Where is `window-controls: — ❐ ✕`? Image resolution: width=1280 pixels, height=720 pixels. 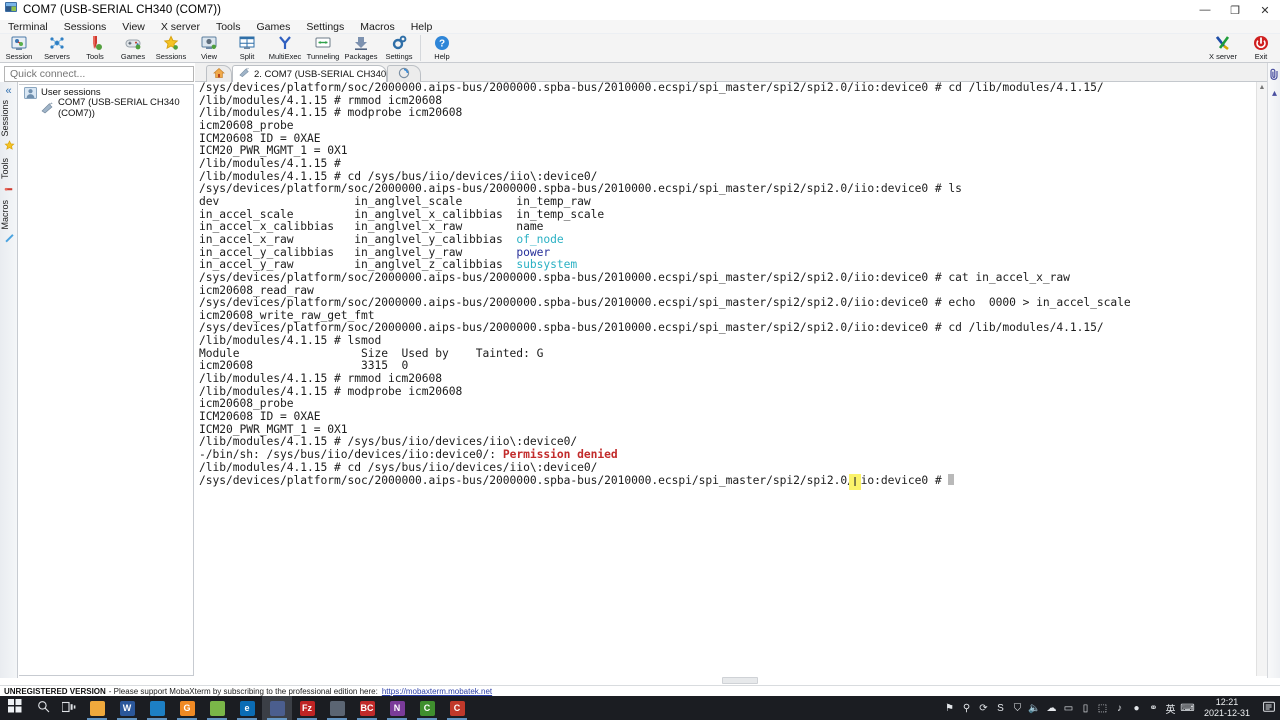 window-controls: — ❐ ✕ is located at coordinates (1235, 10).